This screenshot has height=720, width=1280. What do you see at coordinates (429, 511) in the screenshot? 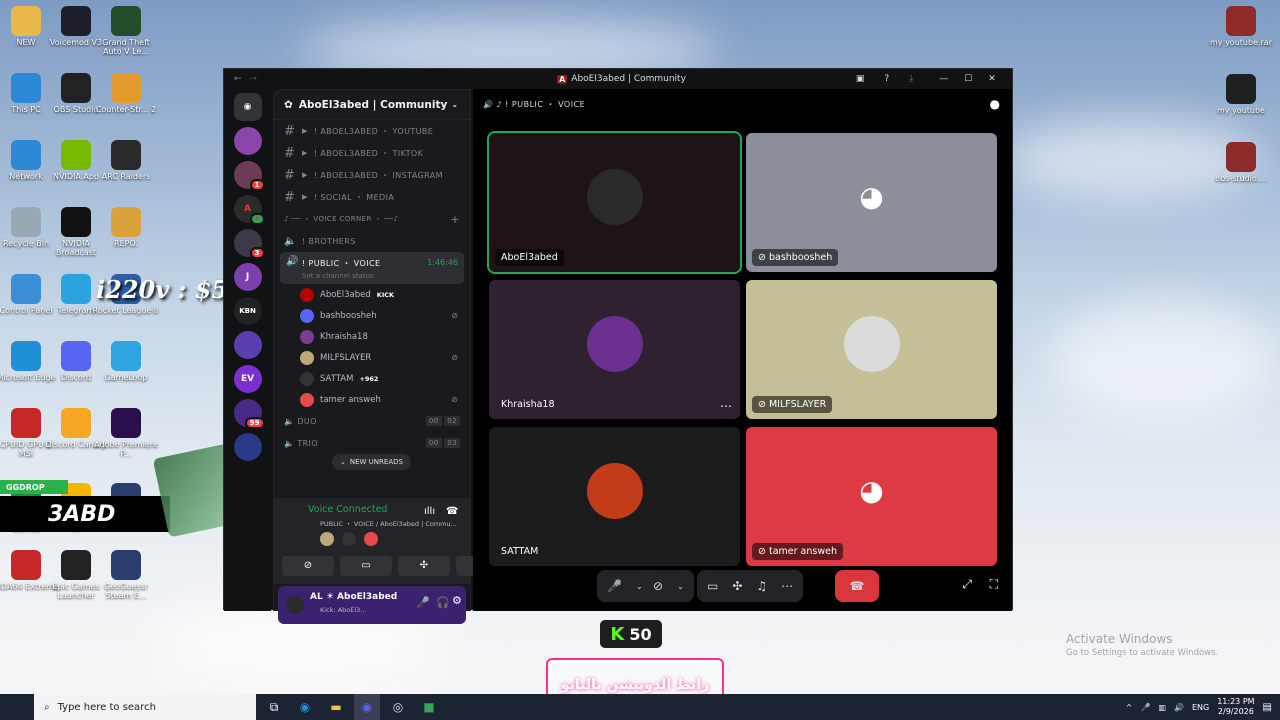
I see `voice-waveform-icon: ıllı` at bounding box center [429, 511].